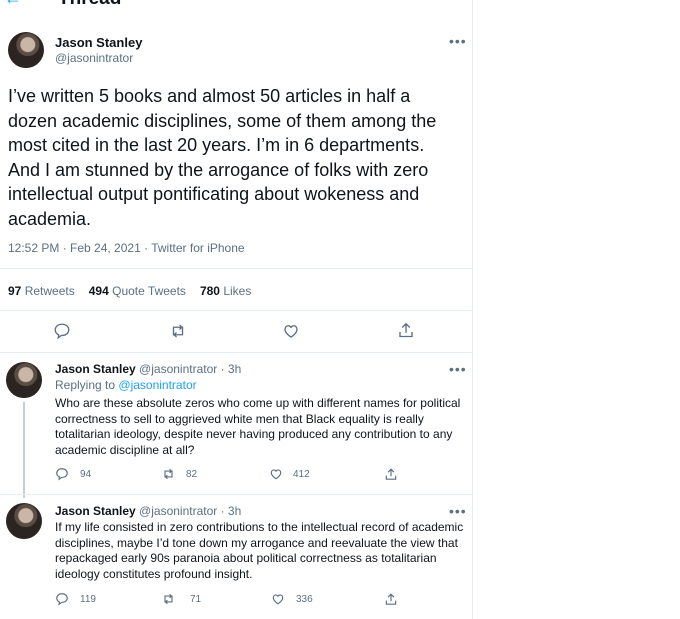  What do you see at coordinates (88, 599) in the screenshot?
I see `reply-count: 119` at bounding box center [88, 599].